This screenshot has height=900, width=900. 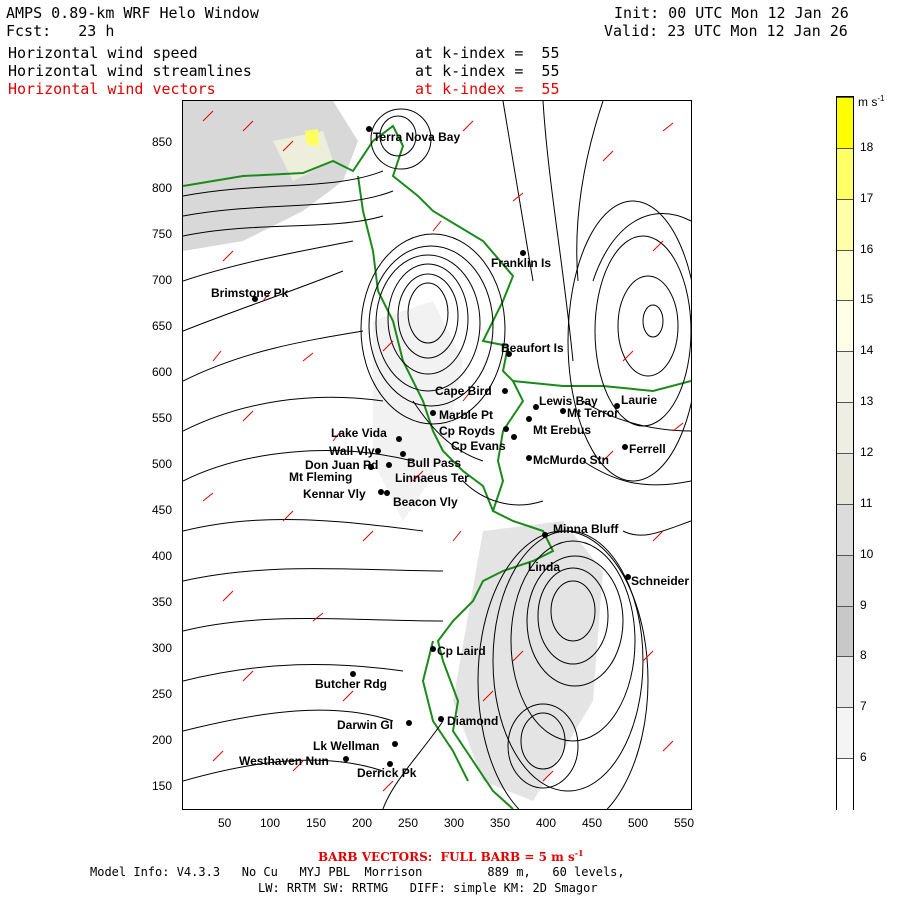 I want to click on x-tick: 400, so click(x=546, y=823).